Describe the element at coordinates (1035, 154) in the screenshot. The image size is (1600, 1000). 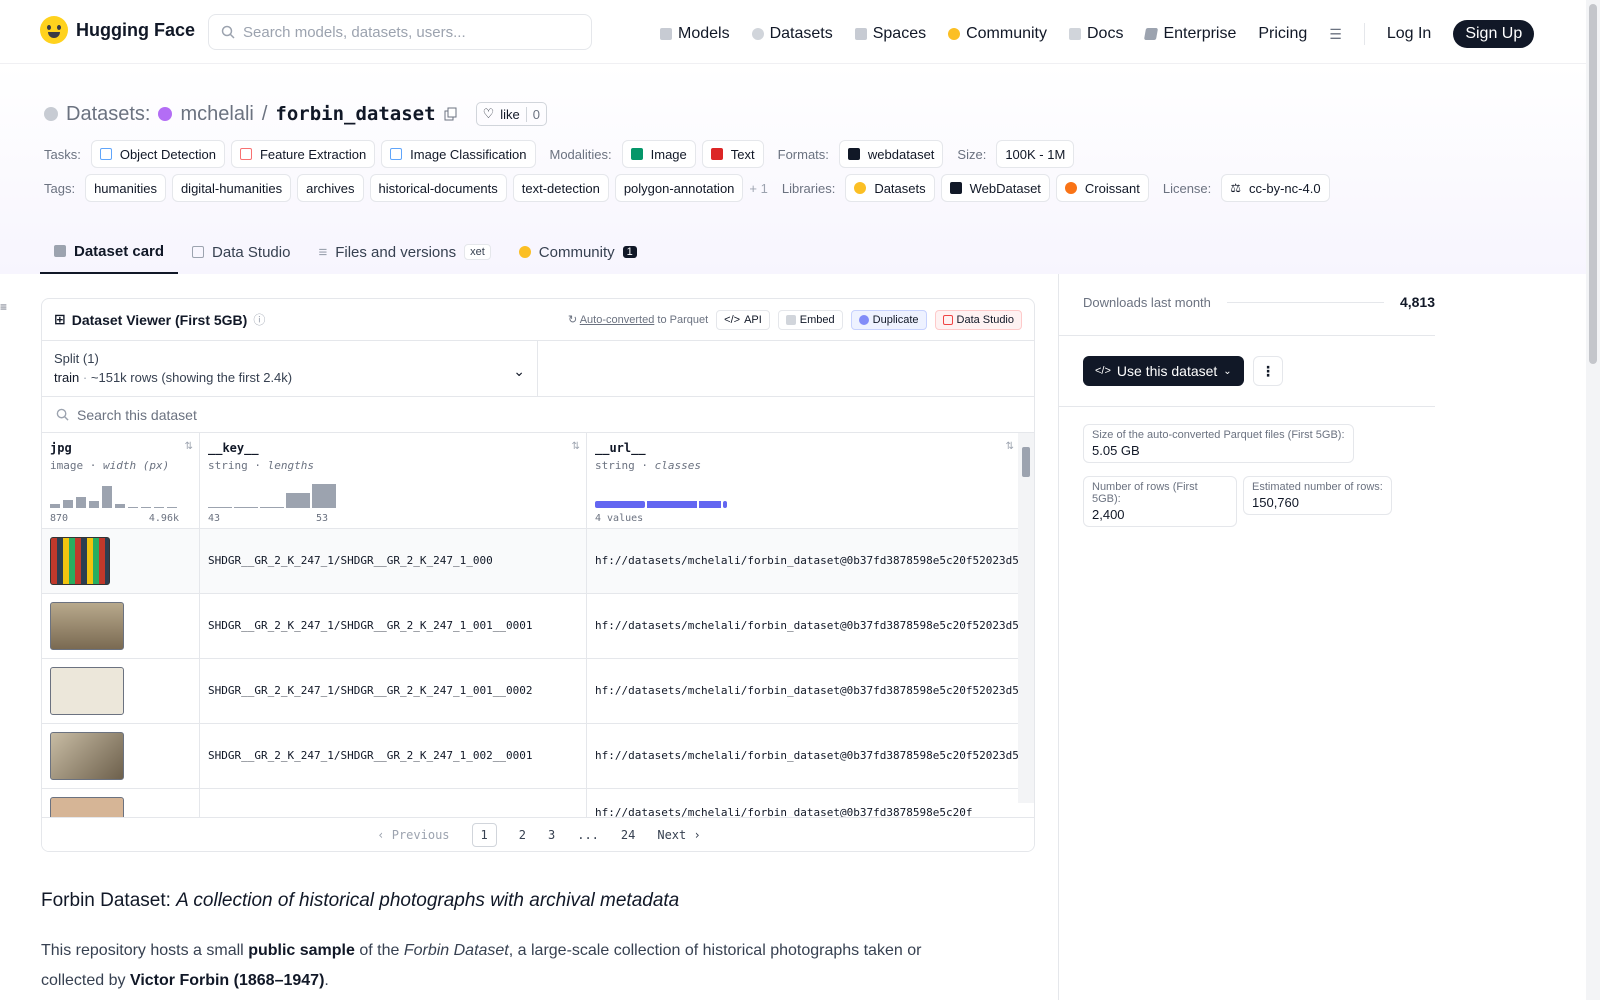
I see `size-chip: 100K - 1M` at that location.